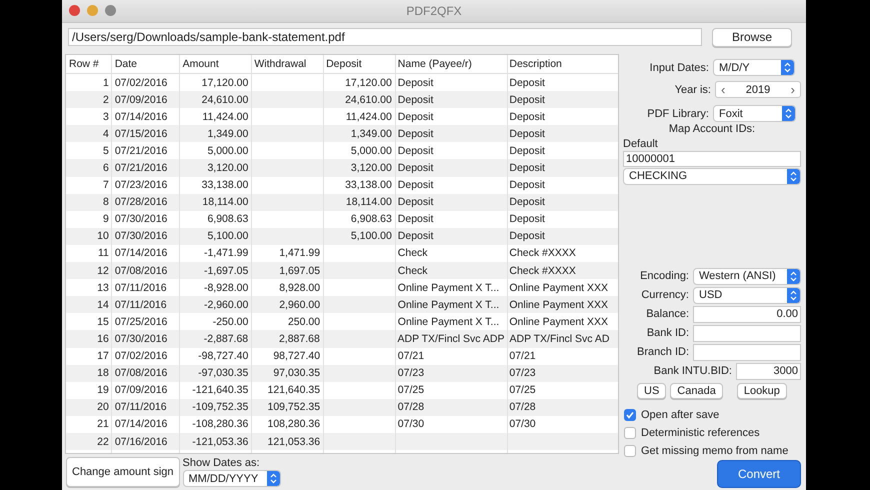 The height and width of the screenshot is (490, 870). I want to click on field-label: Year is:, so click(692, 90).